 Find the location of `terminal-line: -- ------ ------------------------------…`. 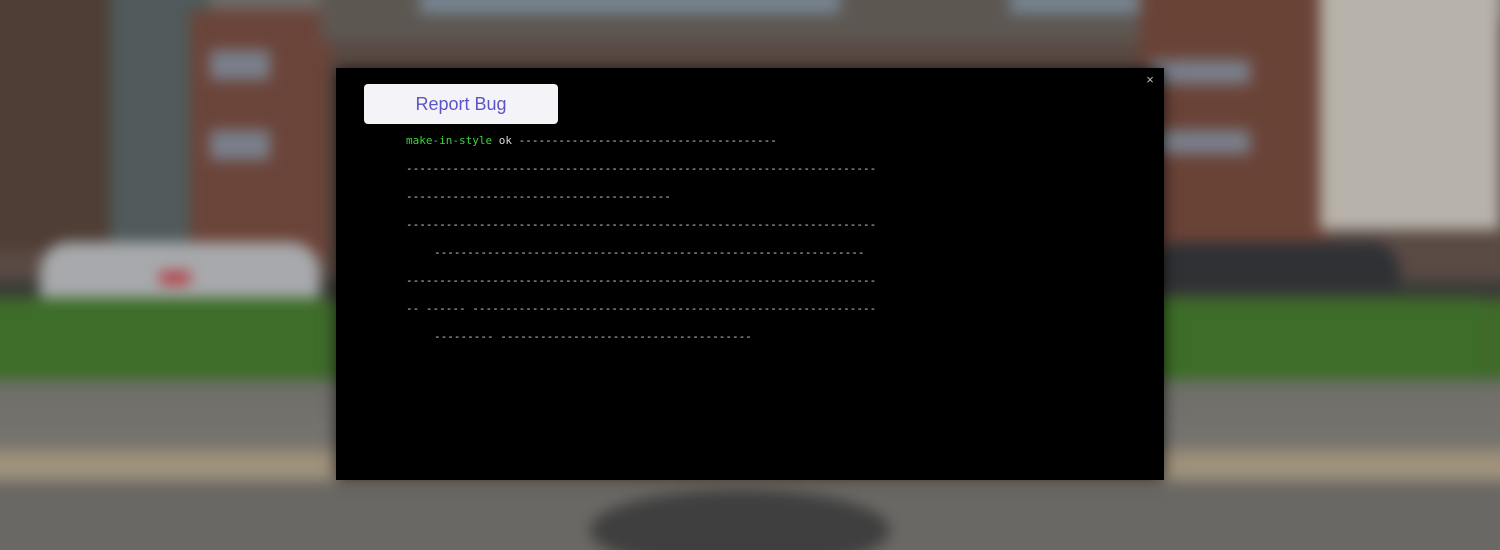

terminal-line: -- ------ ------------------------------… is located at coordinates (641, 308).